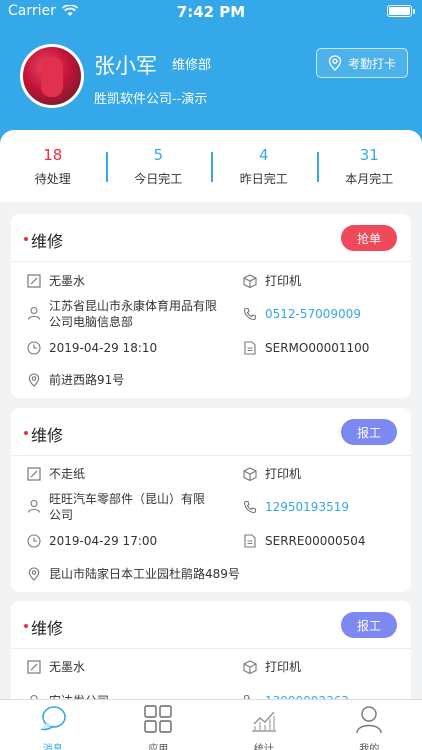 The width and height of the screenshot is (422, 750). I want to click on tab-label: 应用, so click(158, 747).